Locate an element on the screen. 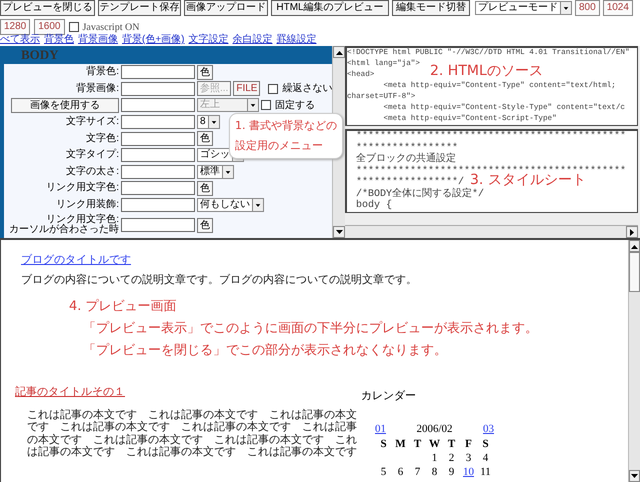 Image resolution: width=640 pixels, height=482 pixels. calendar-day: 5 is located at coordinates (383, 471).